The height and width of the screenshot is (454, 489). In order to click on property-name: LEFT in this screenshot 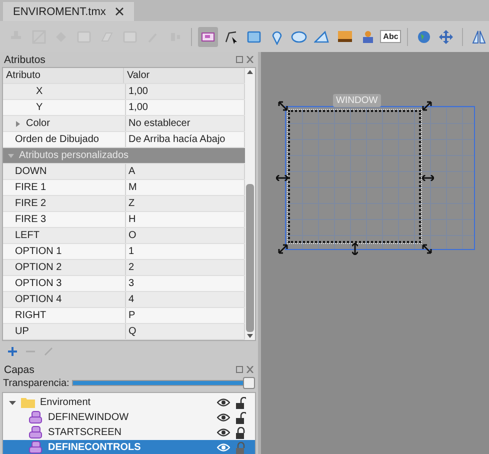, I will do `click(27, 235)`.